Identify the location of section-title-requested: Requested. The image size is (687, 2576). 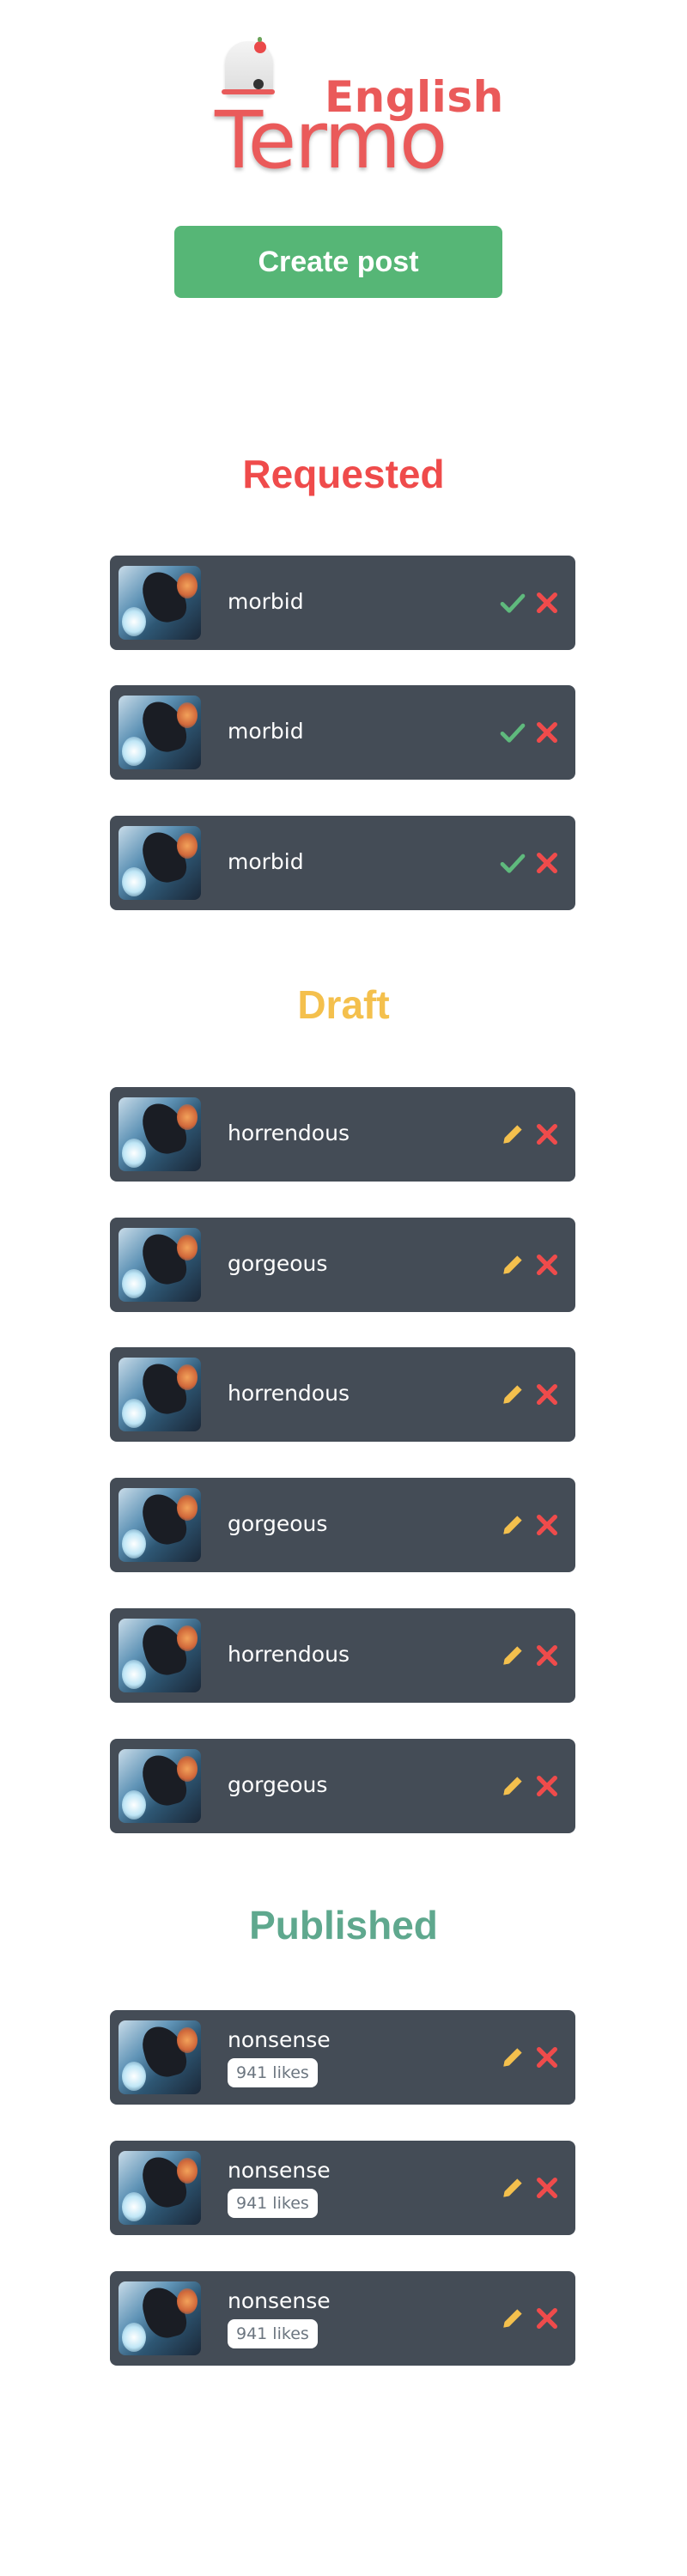
(343, 474).